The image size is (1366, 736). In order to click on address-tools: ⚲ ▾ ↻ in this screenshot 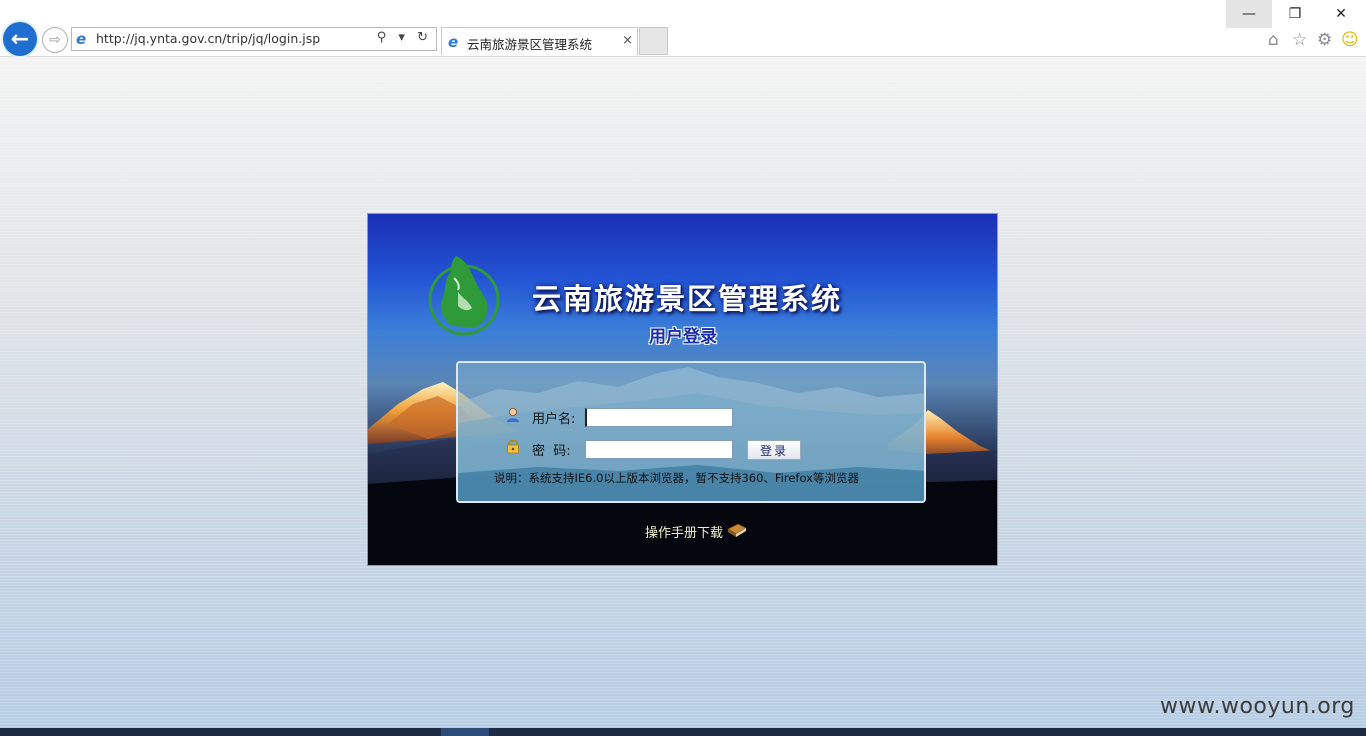, I will do `click(404, 37)`.